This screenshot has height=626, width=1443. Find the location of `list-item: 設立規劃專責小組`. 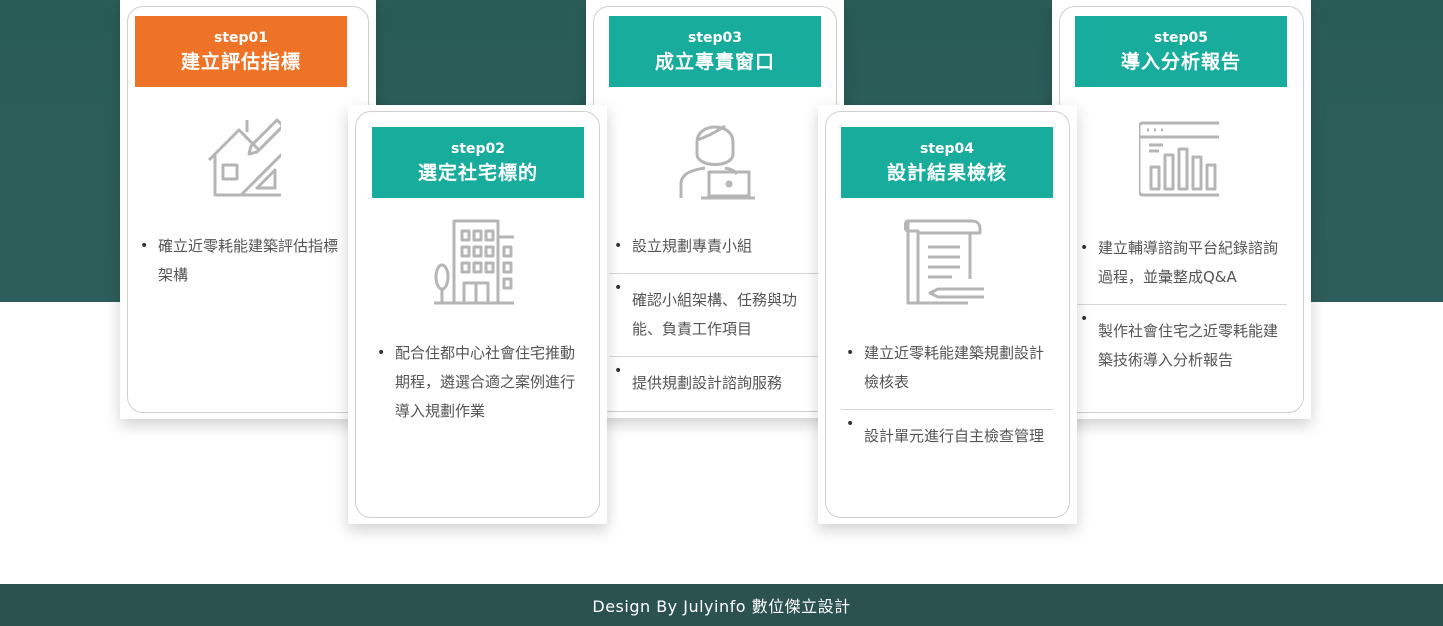

list-item: 設立規劃專責小組 is located at coordinates (715, 252).